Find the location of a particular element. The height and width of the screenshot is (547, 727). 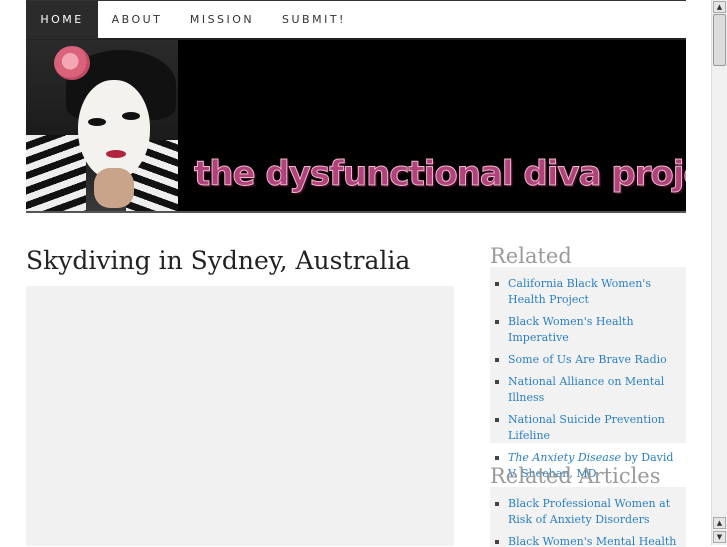

mime-portrait-image is located at coordinates (102, 125).